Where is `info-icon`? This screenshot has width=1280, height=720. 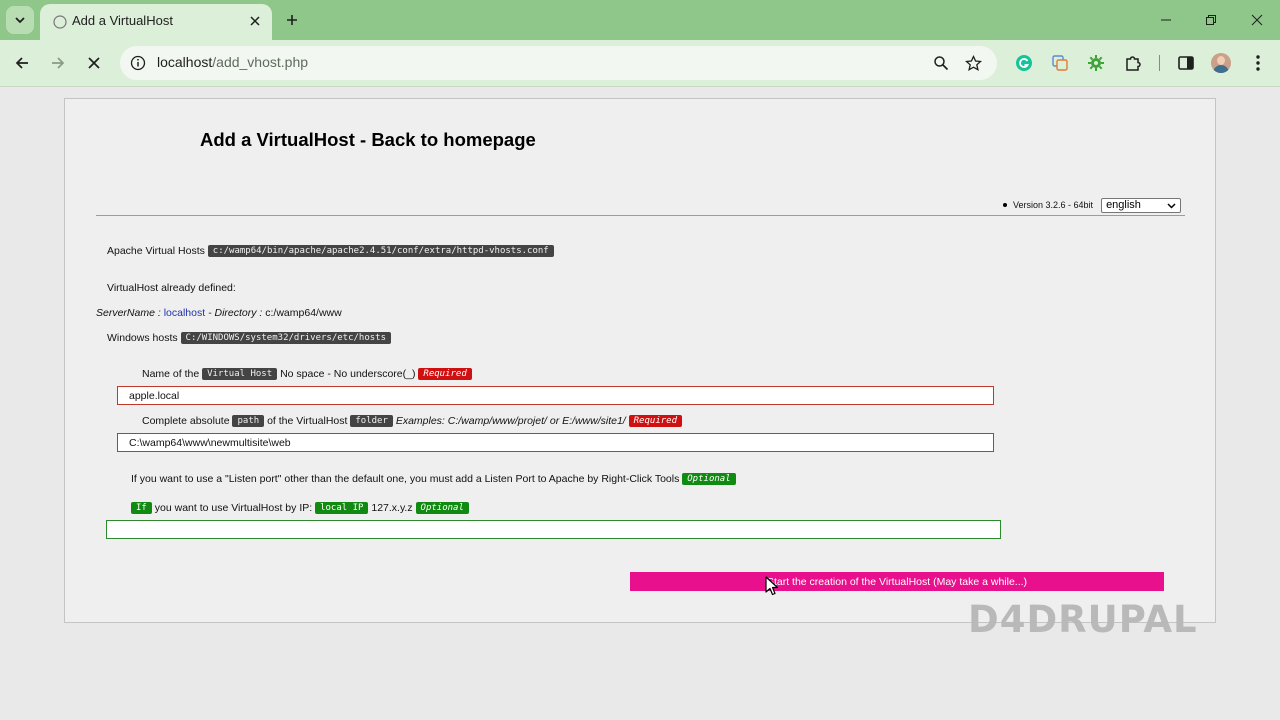 info-icon is located at coordinates (138, 63).